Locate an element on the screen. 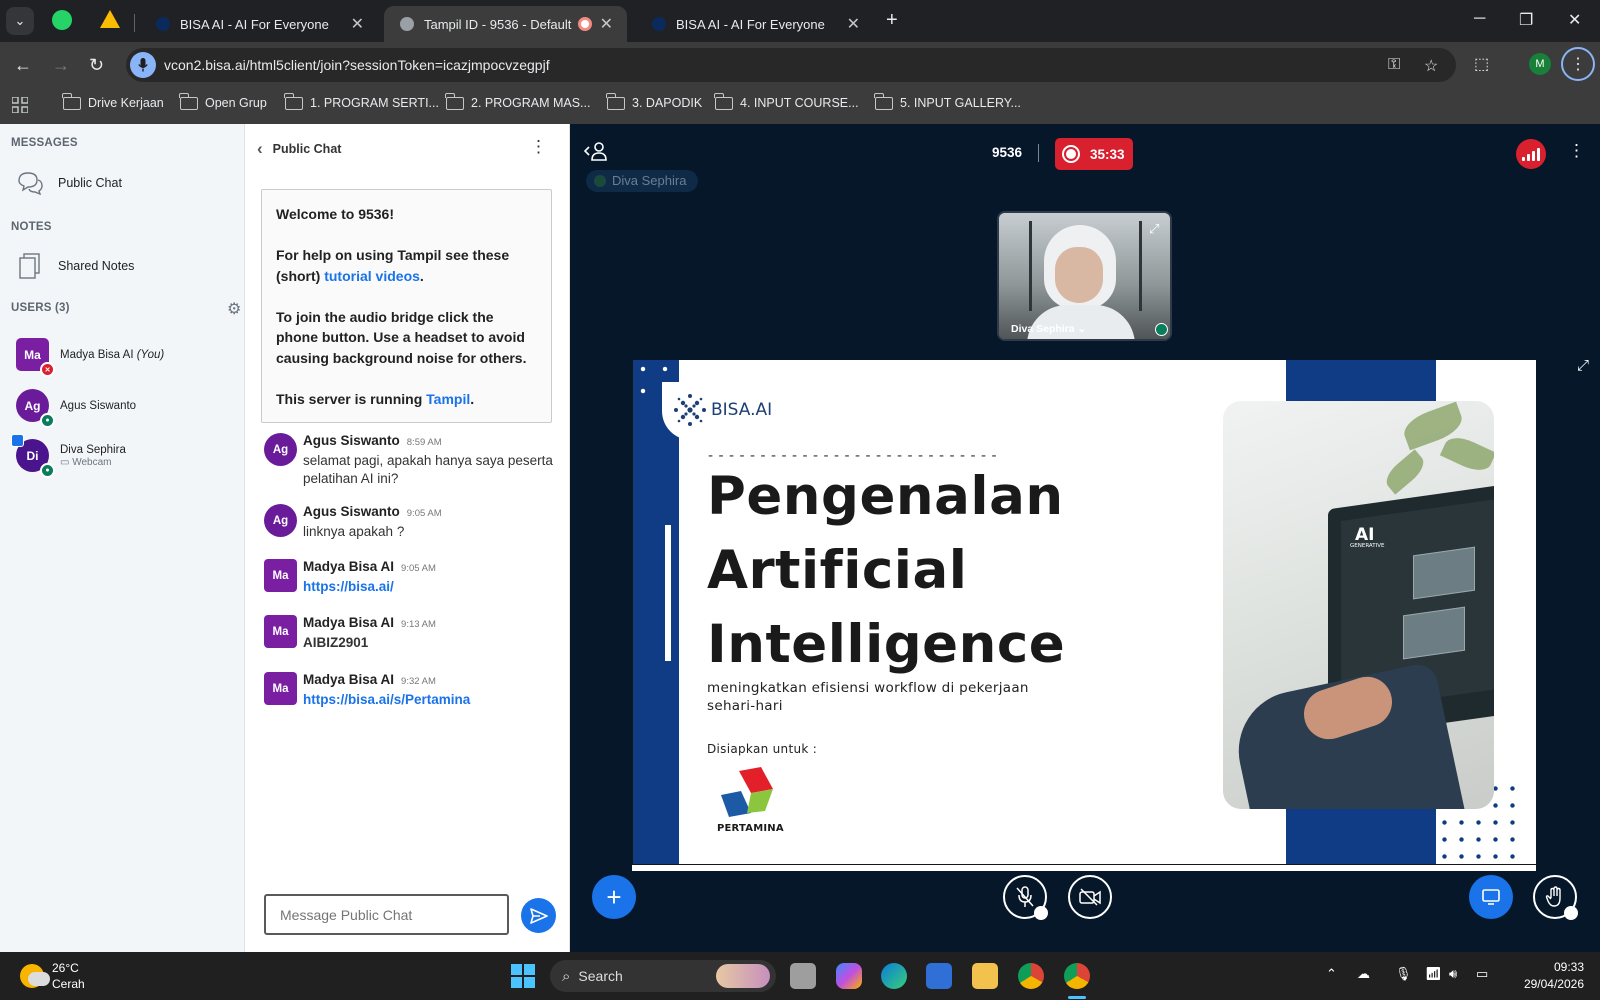 The height and width of the screenshot is (1000, 1600). plant-leaf is located at coordinates (1466, 454).